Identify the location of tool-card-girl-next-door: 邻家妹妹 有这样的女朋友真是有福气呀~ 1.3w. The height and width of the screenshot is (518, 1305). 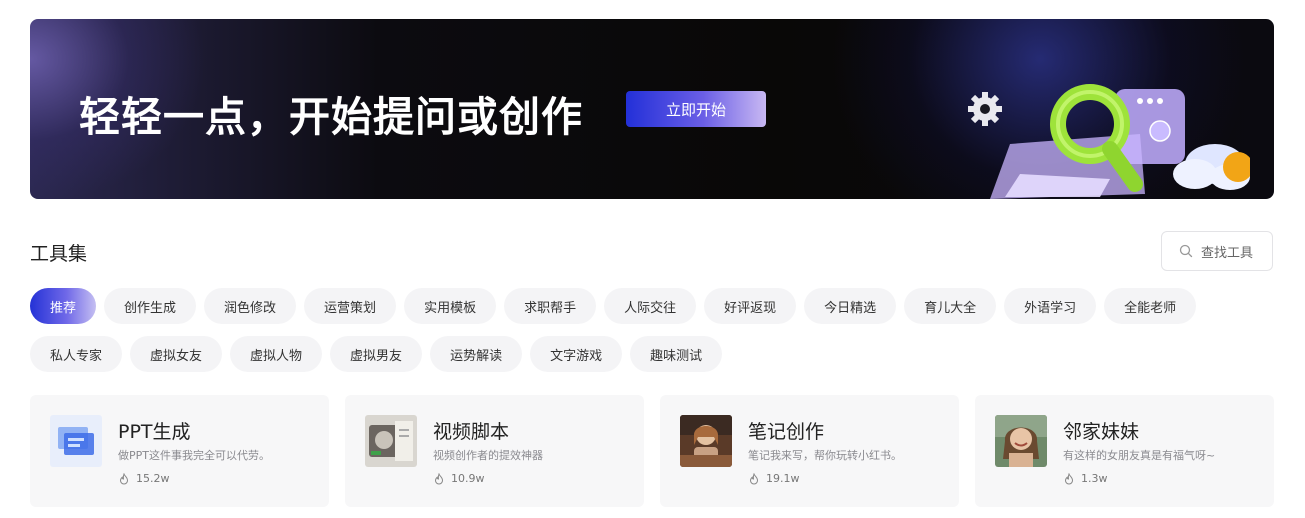
(1124, 451).